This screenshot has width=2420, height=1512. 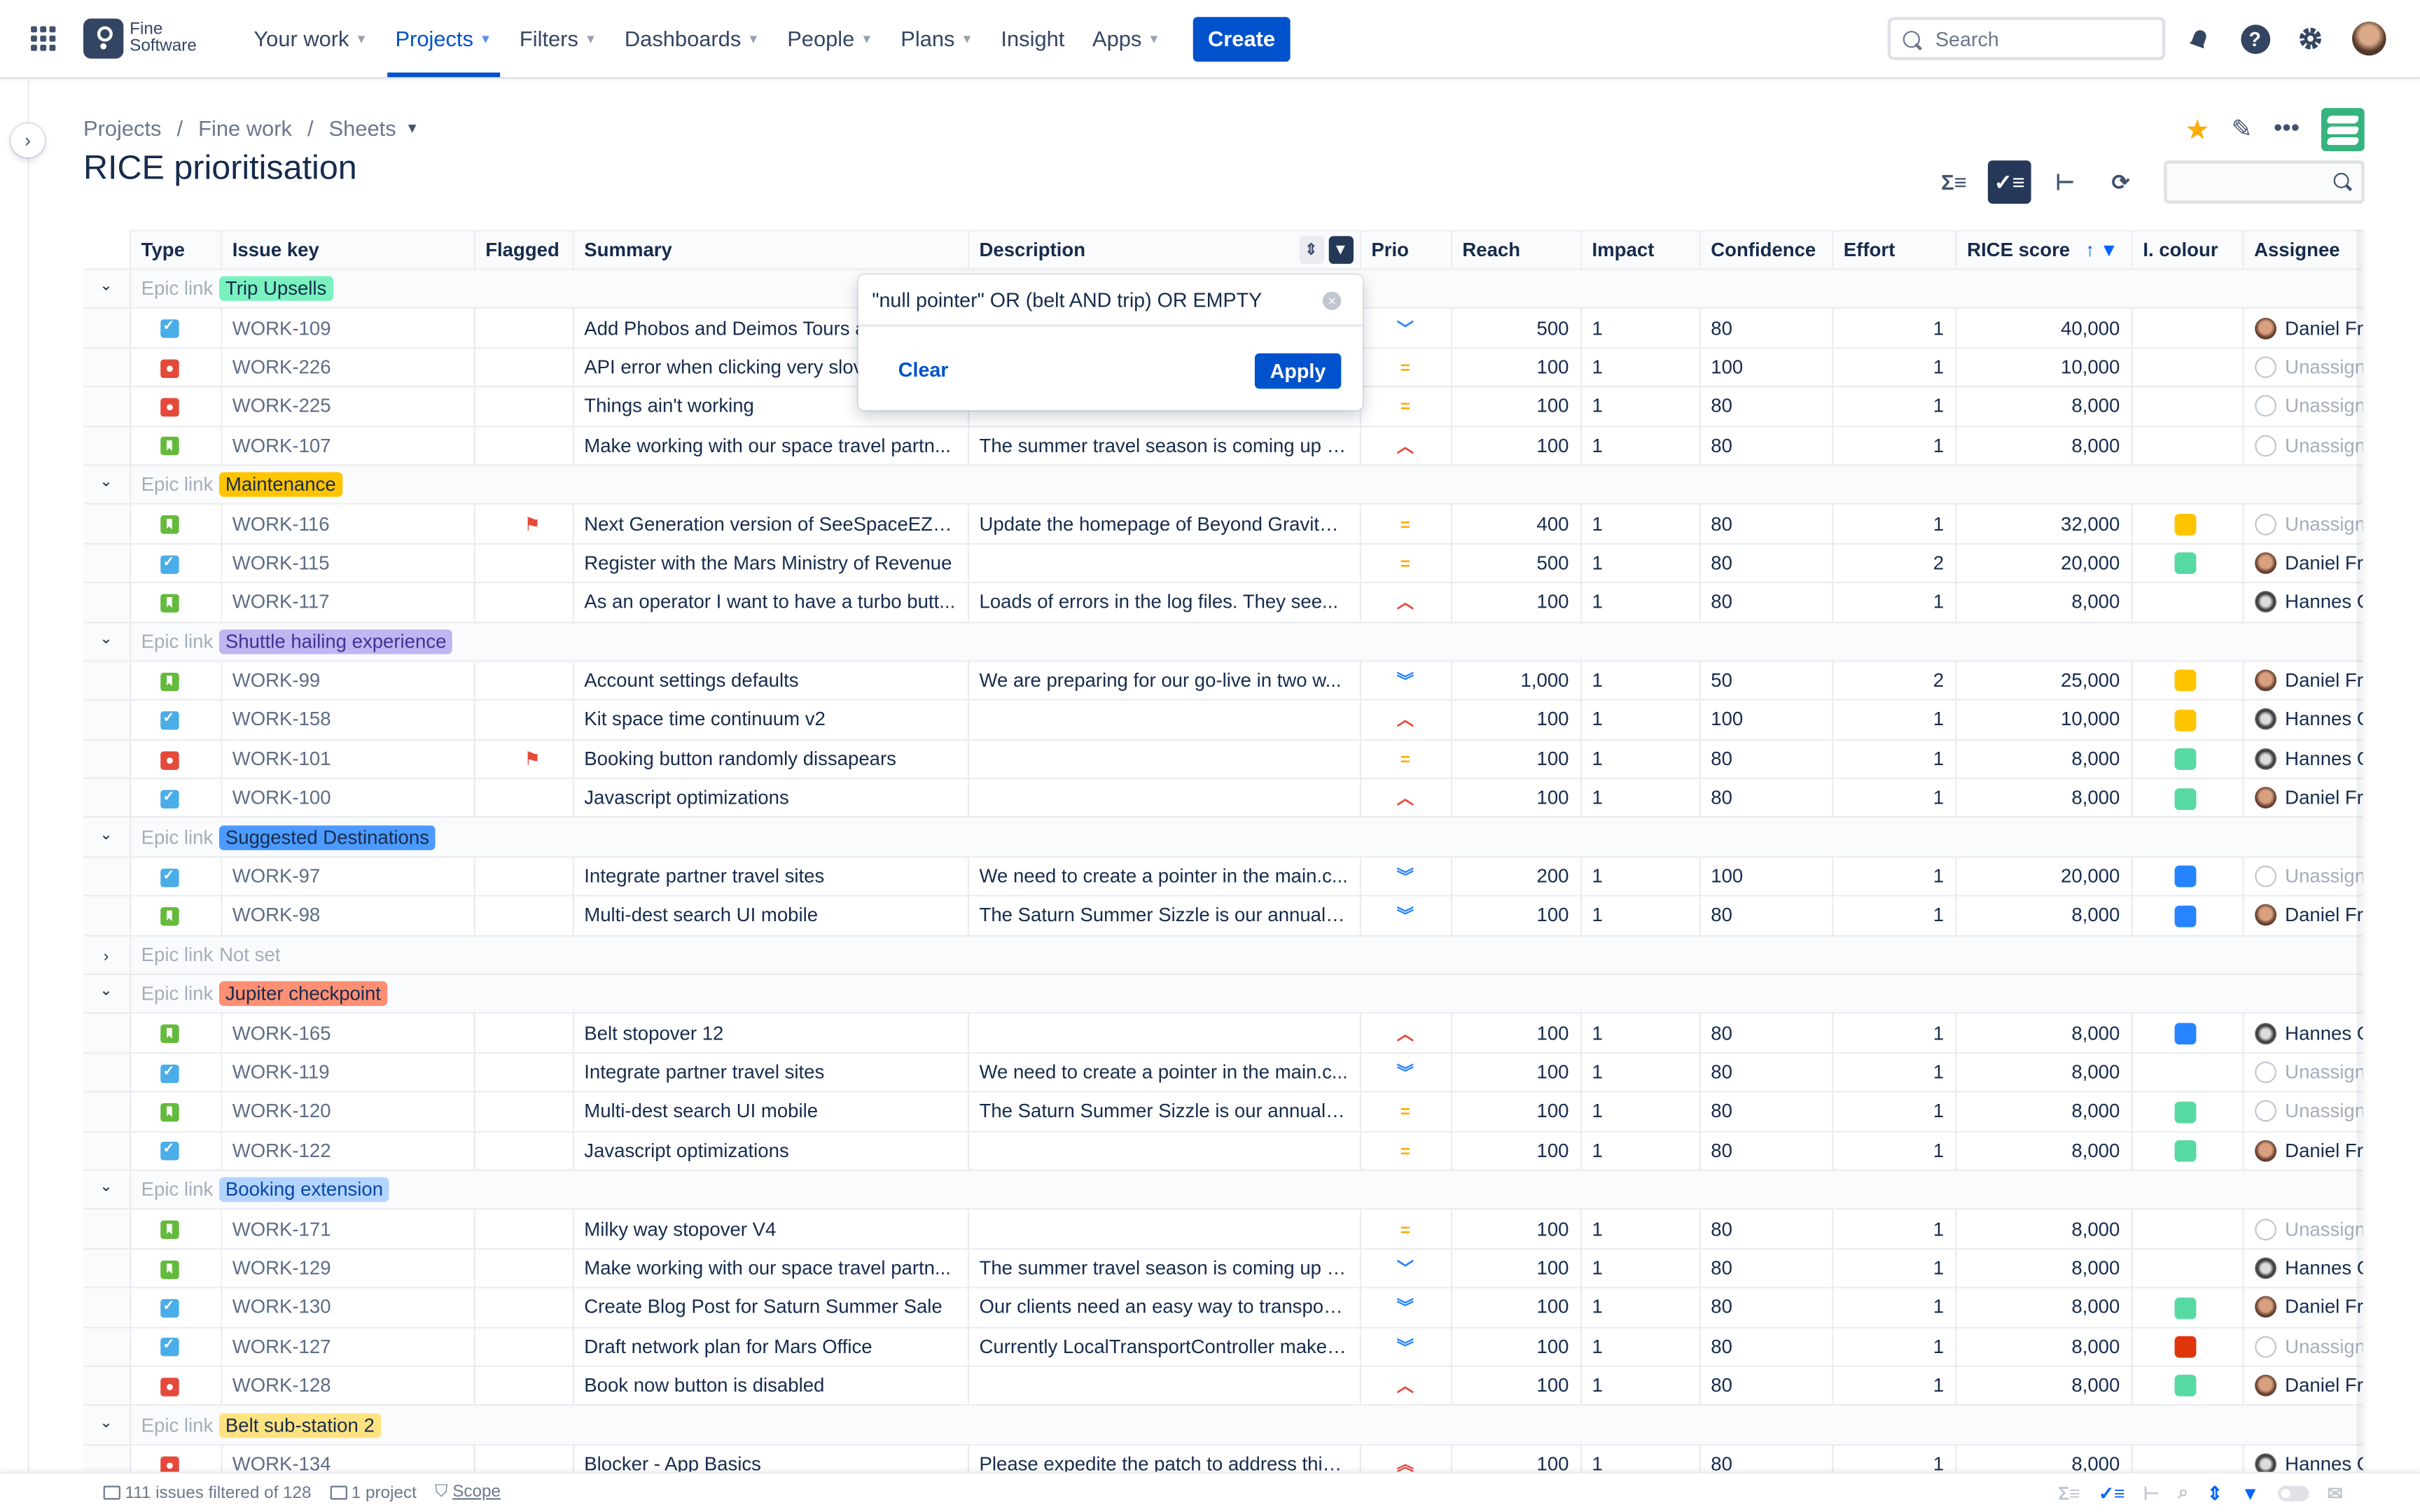 I want to click on column-header-summary: Summary, so click(x=770, y=250).